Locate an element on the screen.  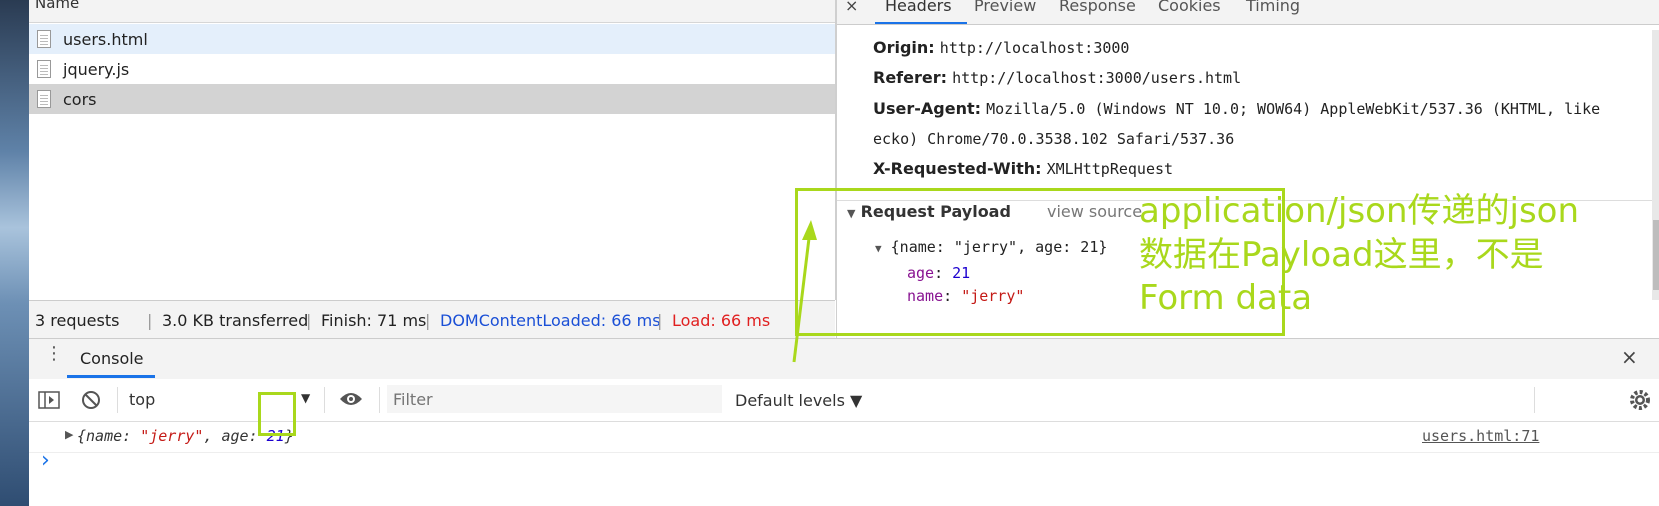
request-name: cors is located at coordinates (80, 99).